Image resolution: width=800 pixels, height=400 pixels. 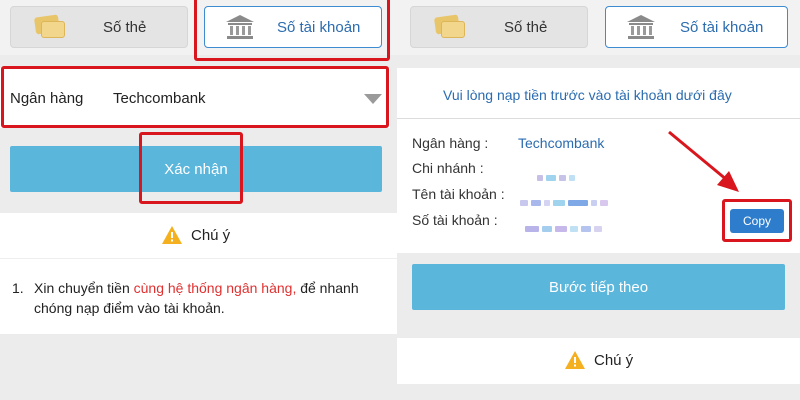 What do you see at coordinates (565, 225) in the screenshot?
I see `account-number-redacted` at bounding box center [565, 225].